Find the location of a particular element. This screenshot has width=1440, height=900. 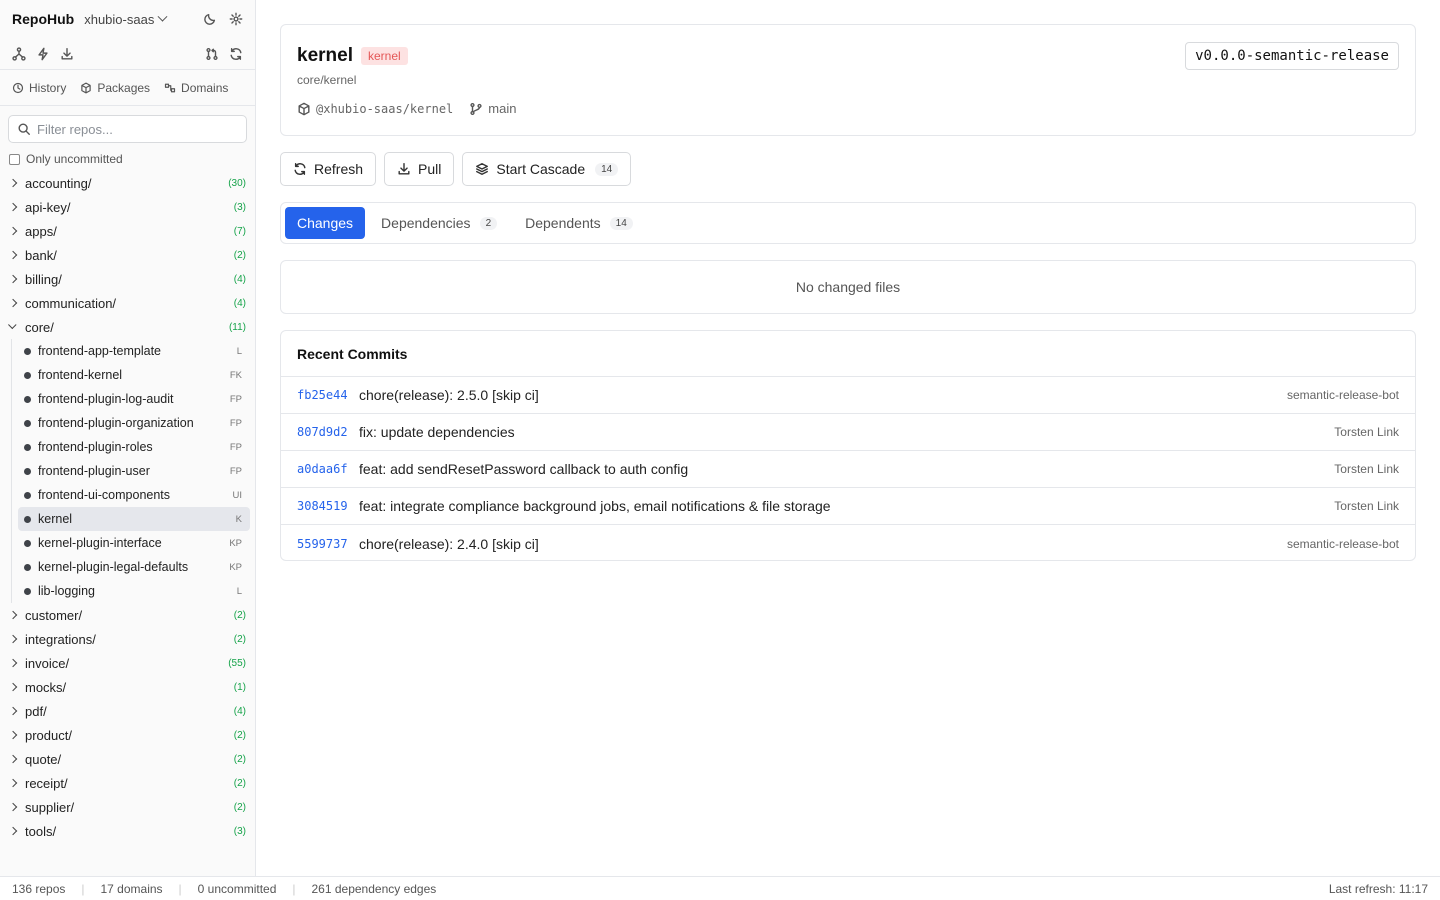

org-selector: xhubio-saas is located at coordinates (126, 19).